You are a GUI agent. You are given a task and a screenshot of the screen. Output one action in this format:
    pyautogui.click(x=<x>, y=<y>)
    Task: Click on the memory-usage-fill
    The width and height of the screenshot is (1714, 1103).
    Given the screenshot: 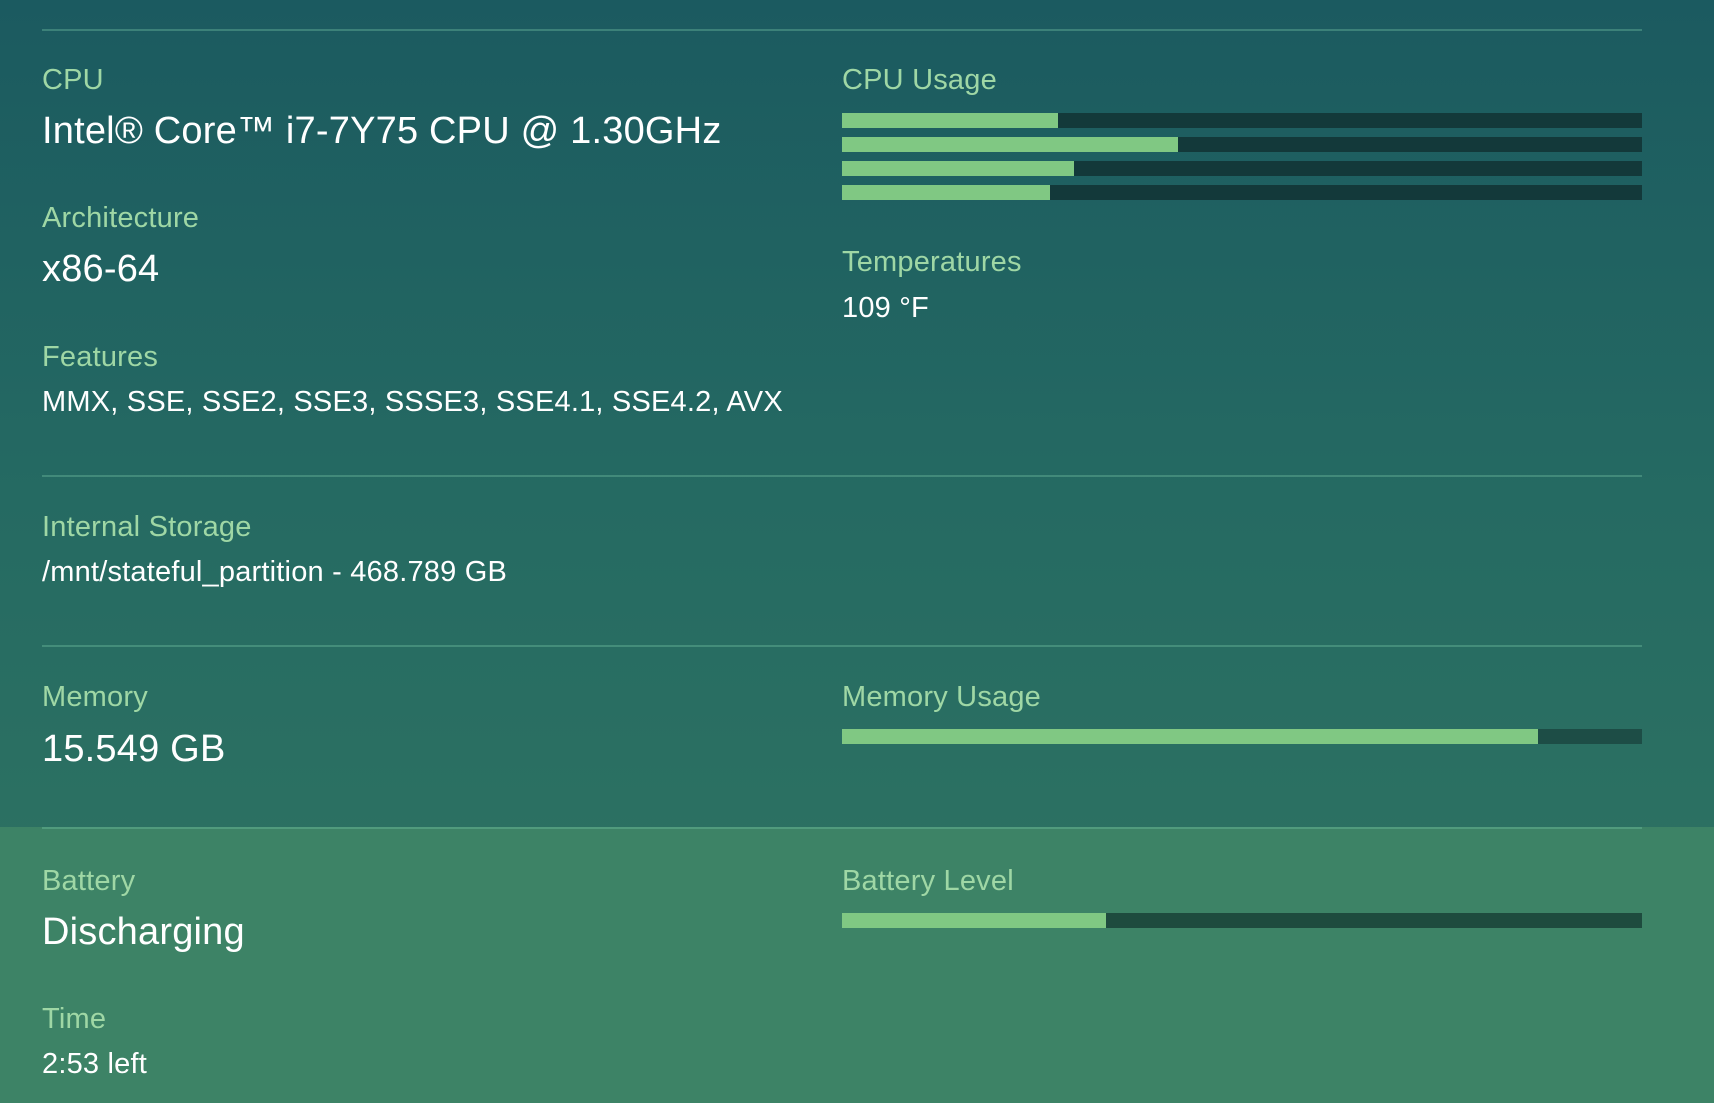 What is the action you would take?
    pyautogui.click(x=1190, y=736)
    